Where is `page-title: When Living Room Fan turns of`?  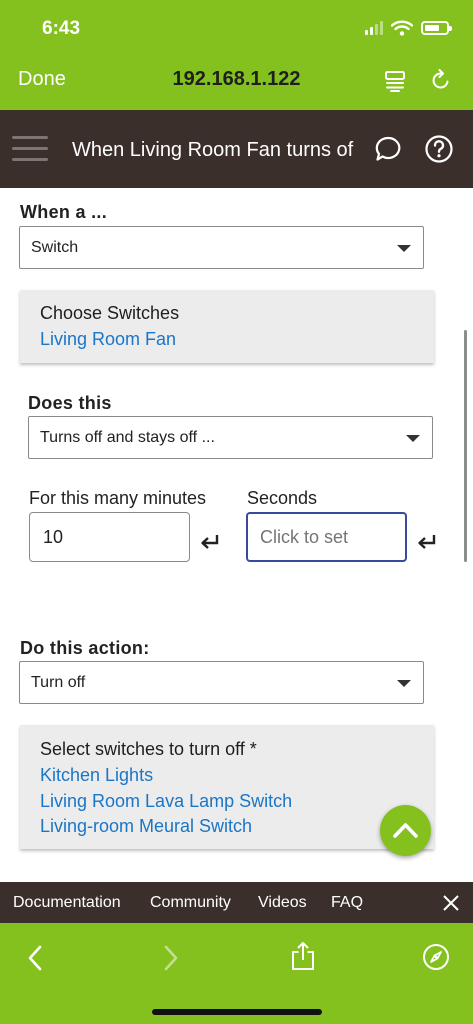 page-title: When Living Room Fan turns of is located at coordinates (213, 150).